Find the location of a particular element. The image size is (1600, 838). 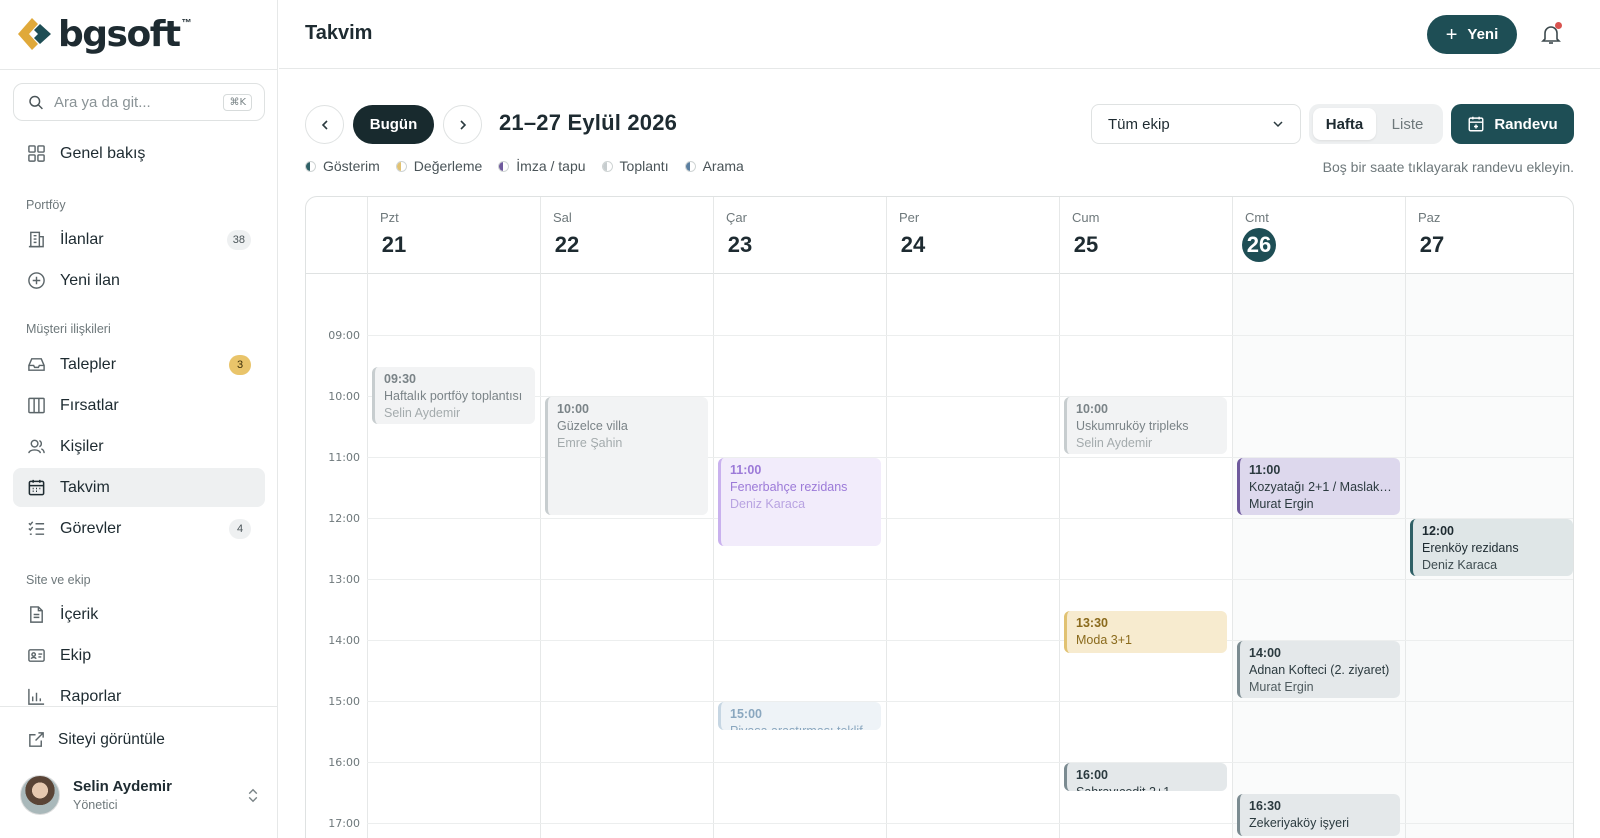

section-label-crm: Müşteri ilişkileri is located at coordinates (68, 329).